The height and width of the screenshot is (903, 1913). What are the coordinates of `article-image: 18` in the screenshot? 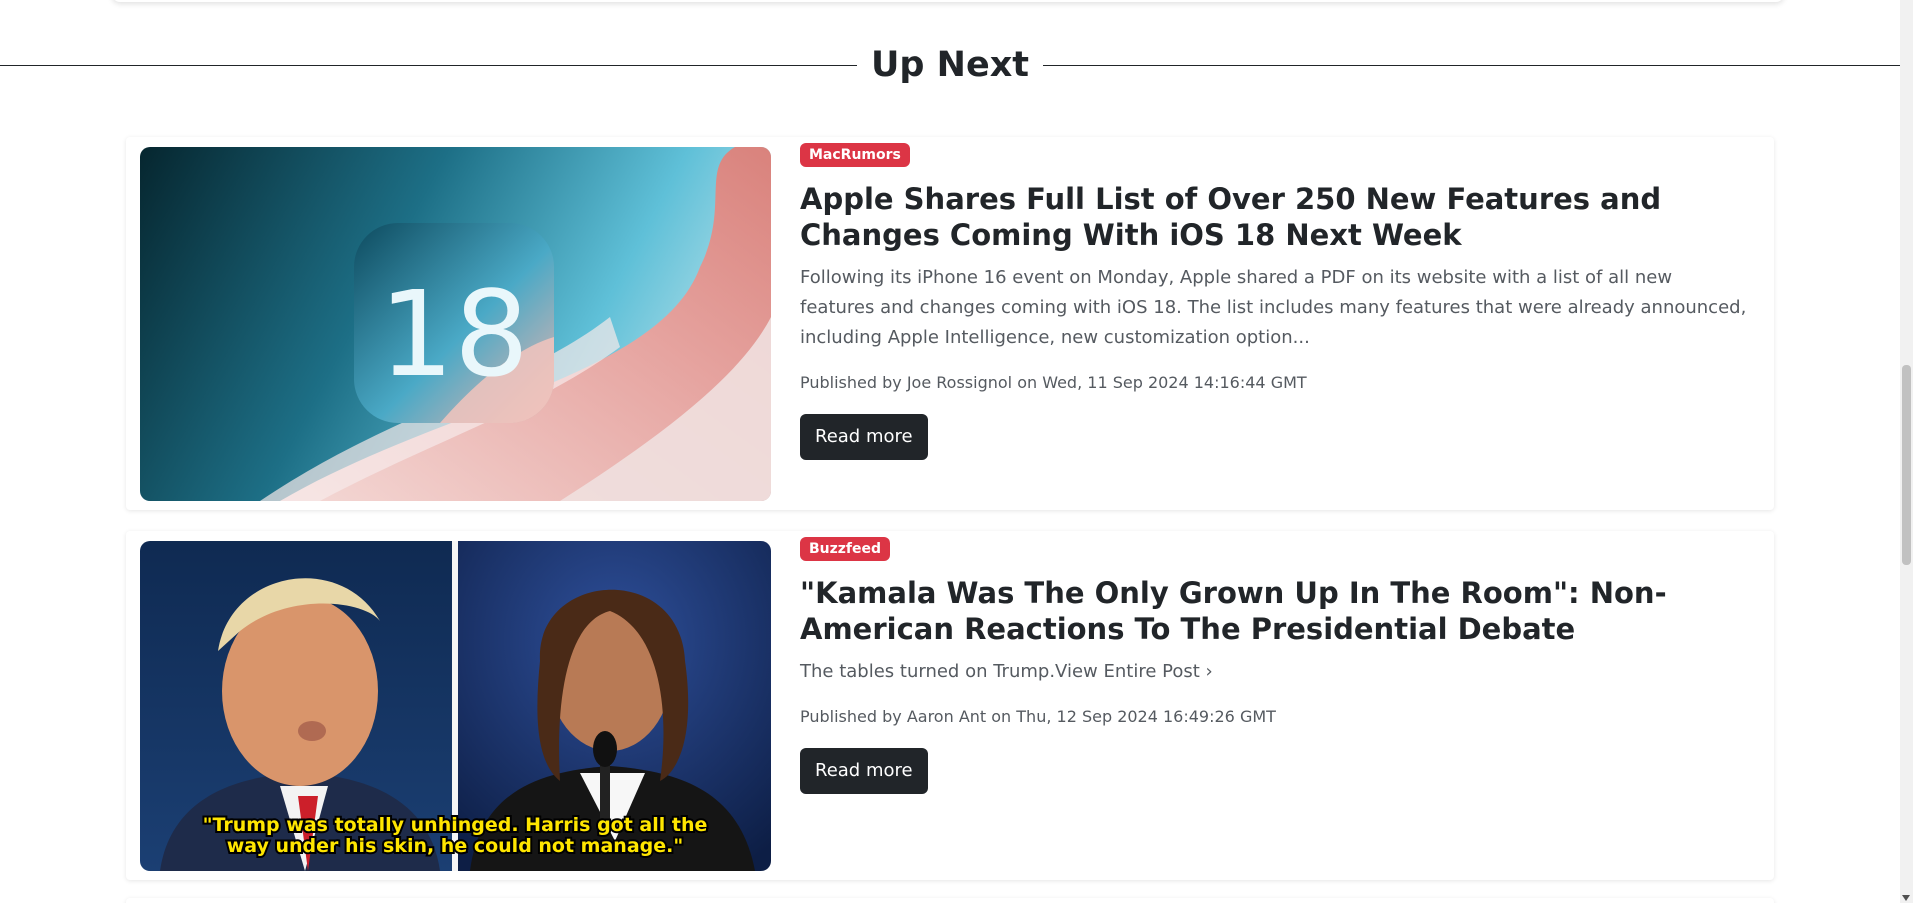 It's located at (455, 324).